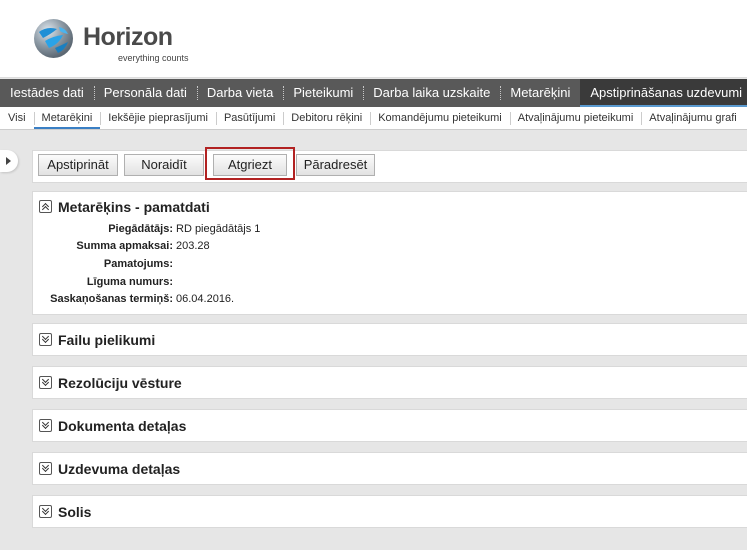 The width and height of the screenshot is (747, 550). Describe the element at coordinates (129, 282) in the screenshot. I see `field-label: Līguma numurs:` at that location.